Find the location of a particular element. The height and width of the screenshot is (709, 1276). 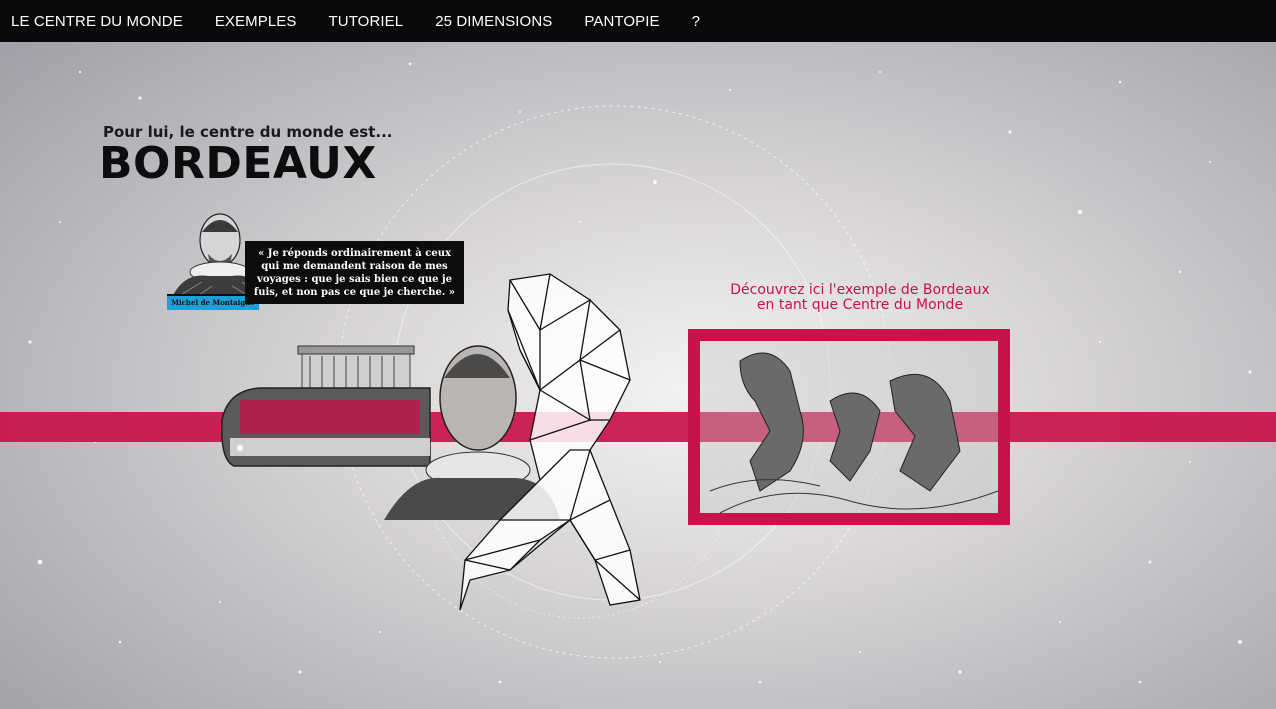

bordeaux-example-frame is located at coordinates (849, 427).